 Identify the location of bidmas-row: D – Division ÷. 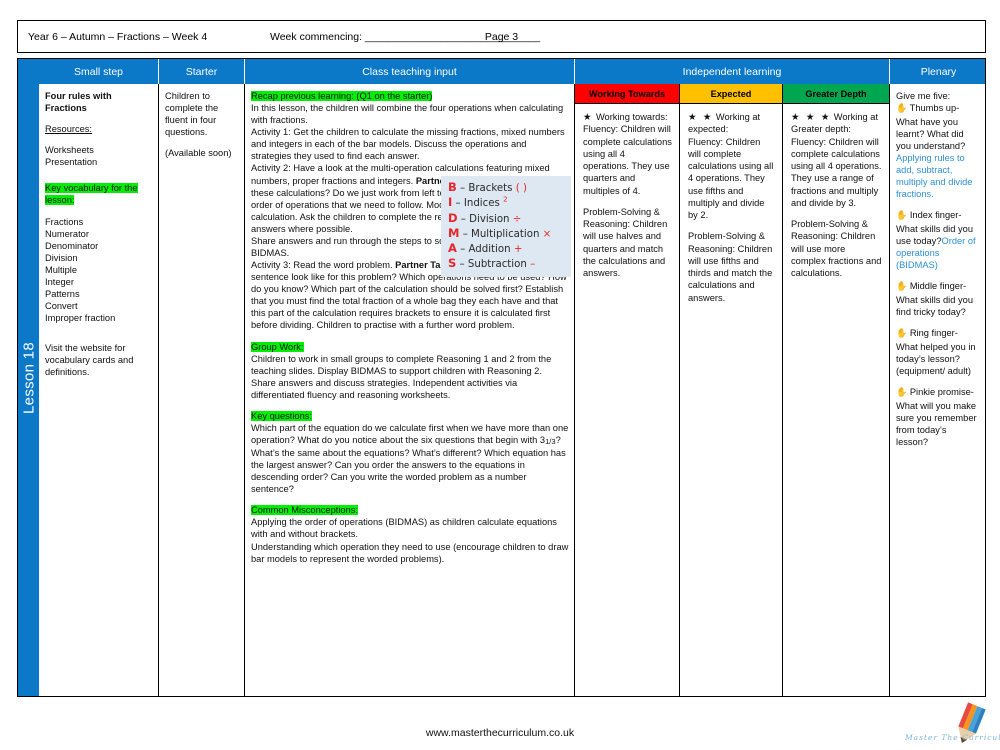
(485, 217).